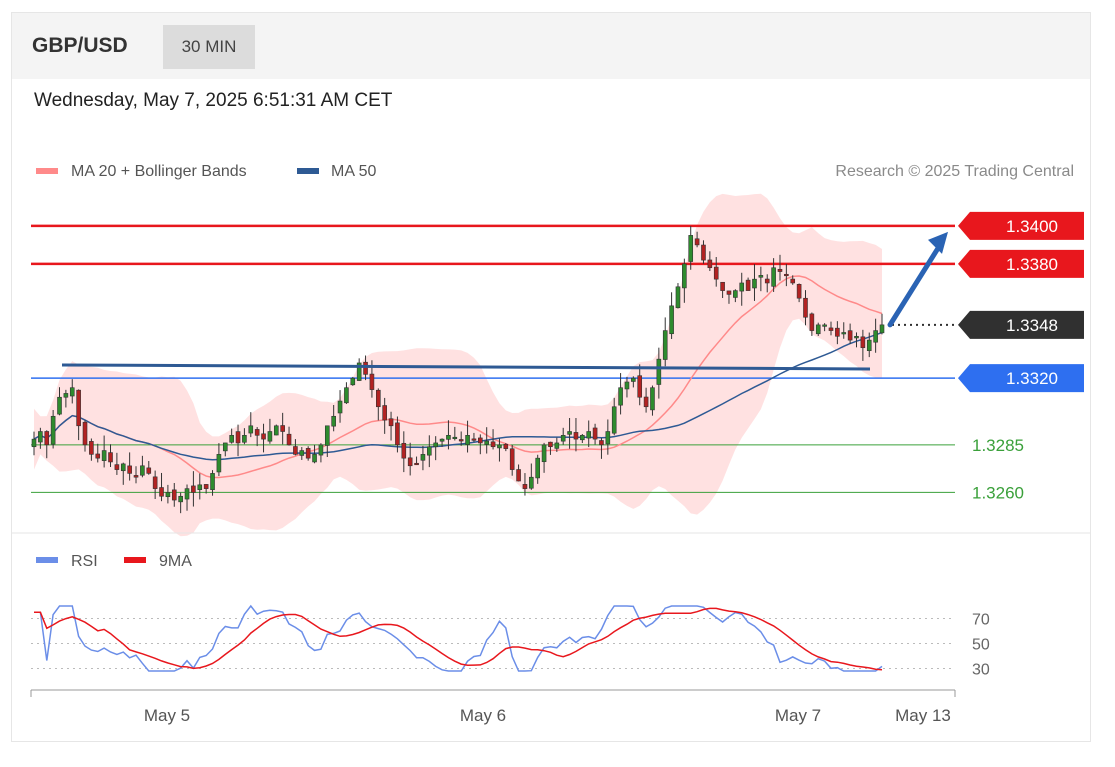  Describe the element at coordinates (458, 639) in the screenshot. I see `rsi-ma-line` at that location.